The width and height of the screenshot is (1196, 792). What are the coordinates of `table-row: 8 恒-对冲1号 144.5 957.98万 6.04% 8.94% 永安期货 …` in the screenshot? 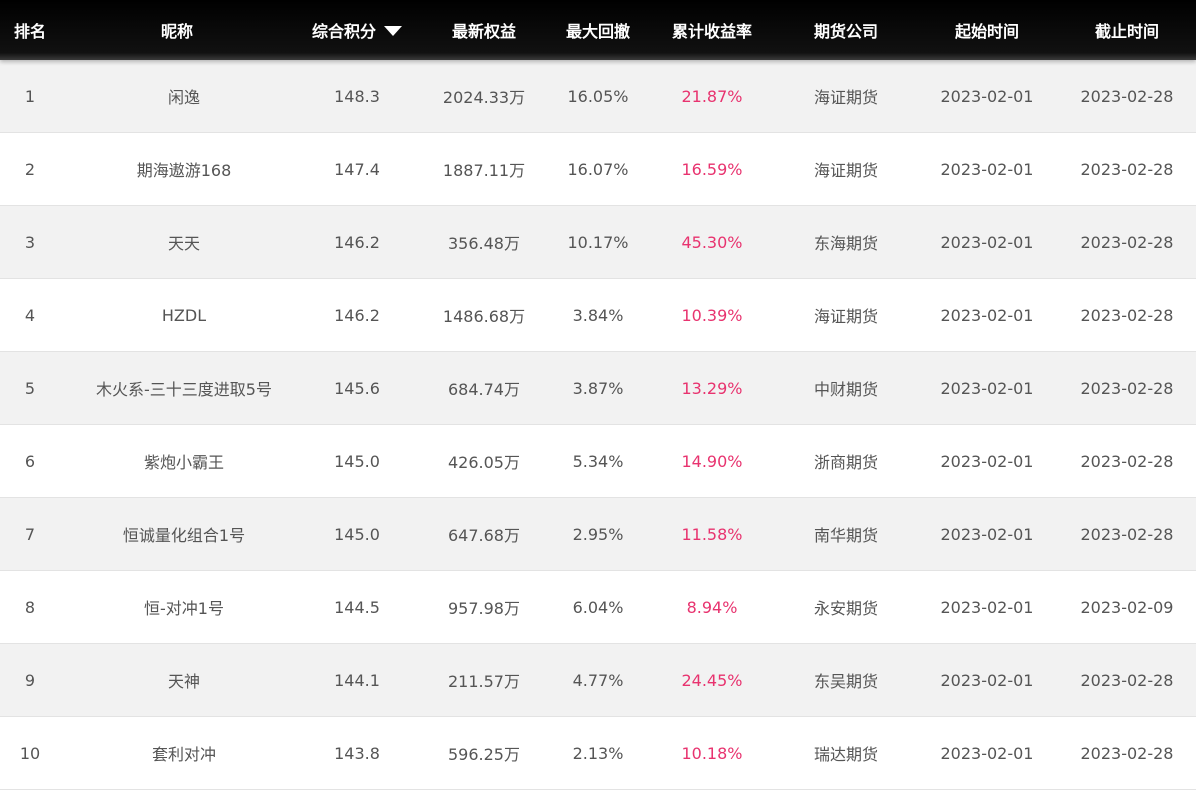 It's located at (598, 607).